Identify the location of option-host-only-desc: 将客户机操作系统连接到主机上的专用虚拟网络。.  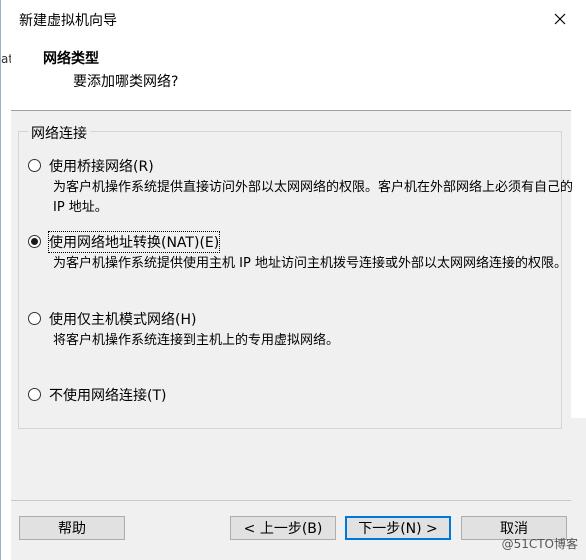
(196, 340).